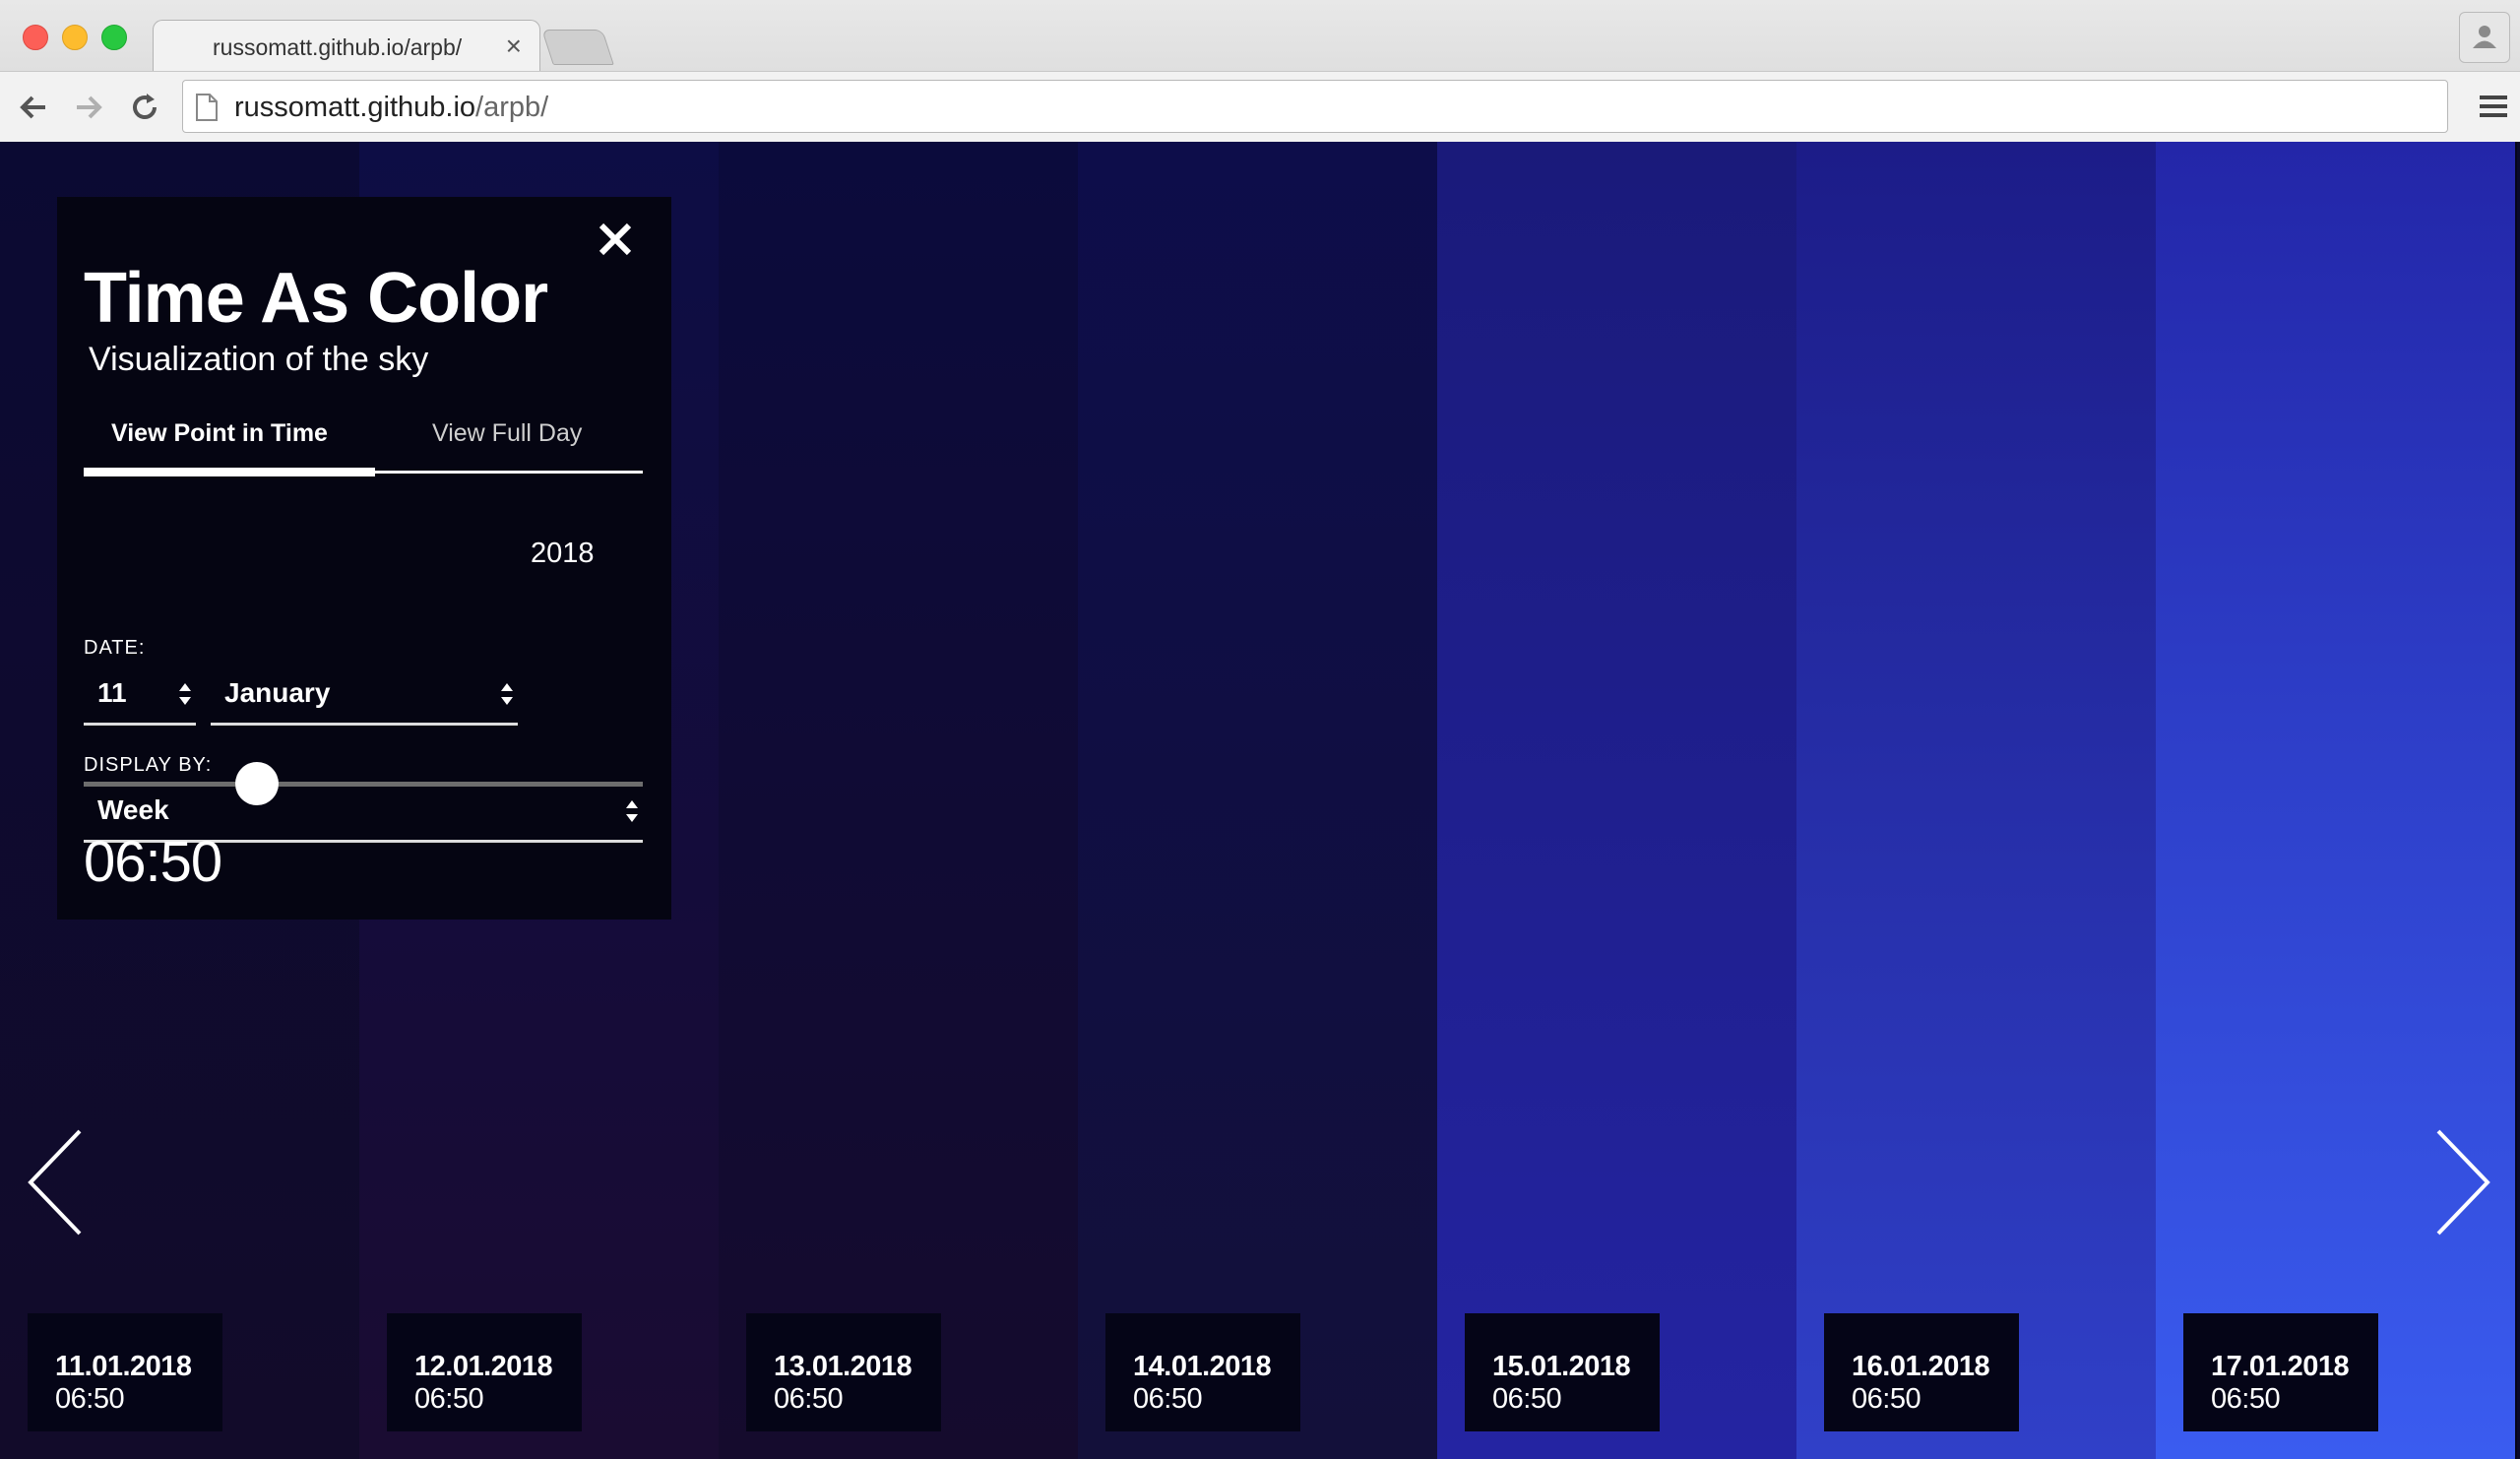 The width and height of the screenshot is (2520, 1459). I want to click on url-text: russomatt.github.io/arpb/, so click(391, 108).